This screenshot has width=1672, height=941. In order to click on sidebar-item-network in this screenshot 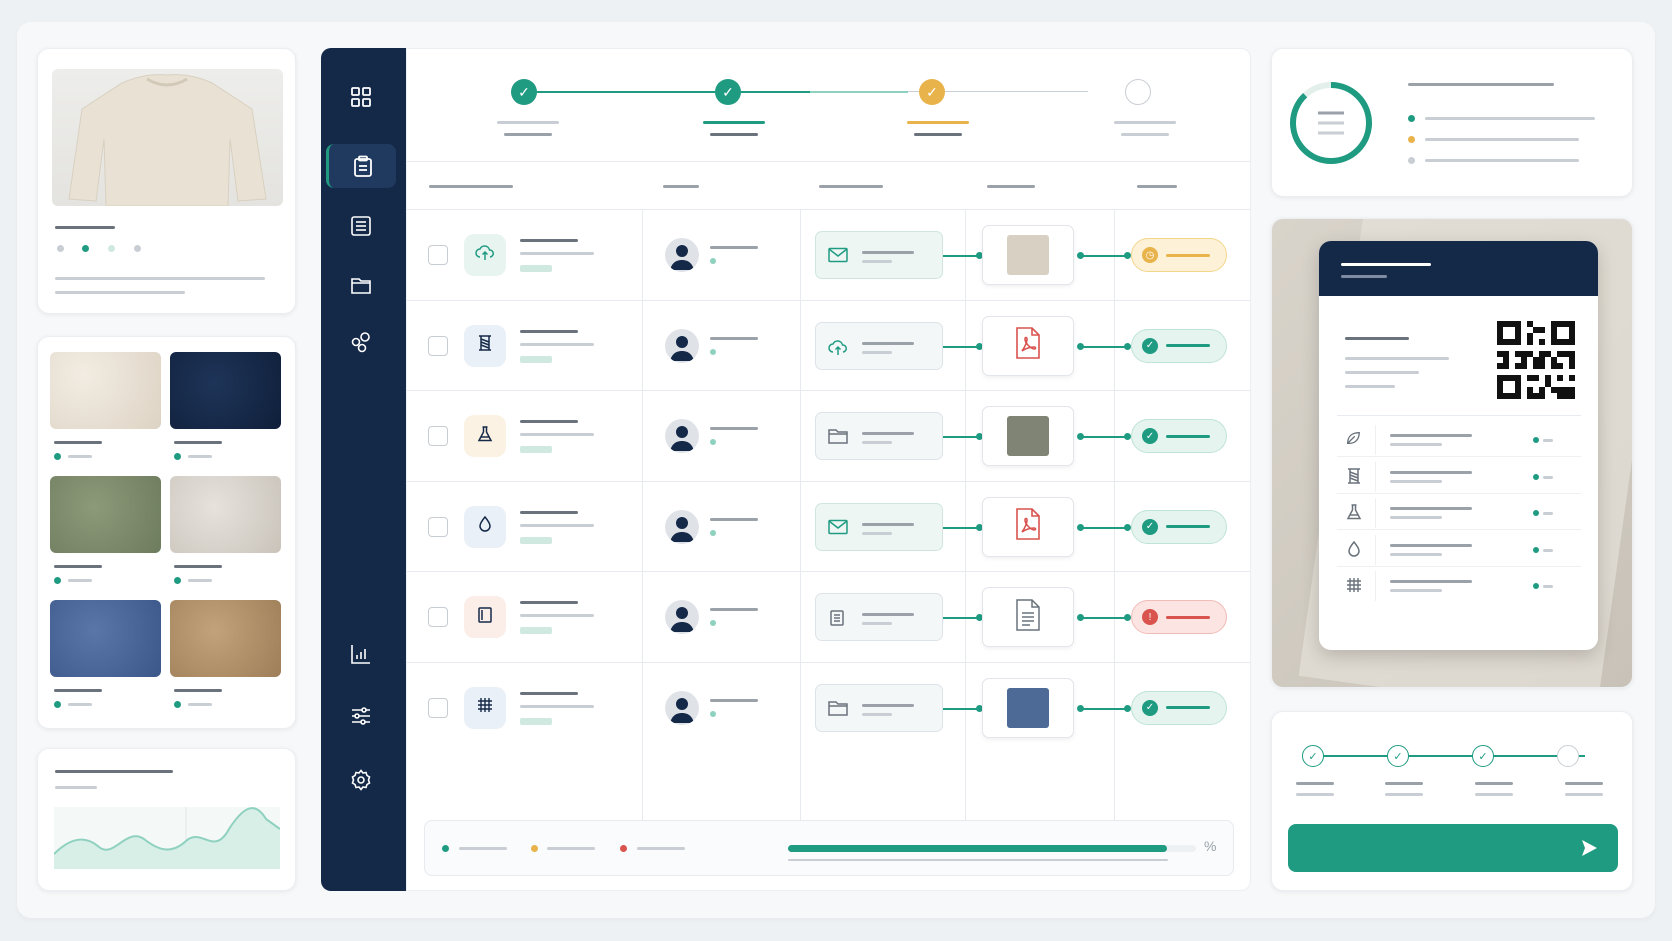, I will do `click(361, 342)`.